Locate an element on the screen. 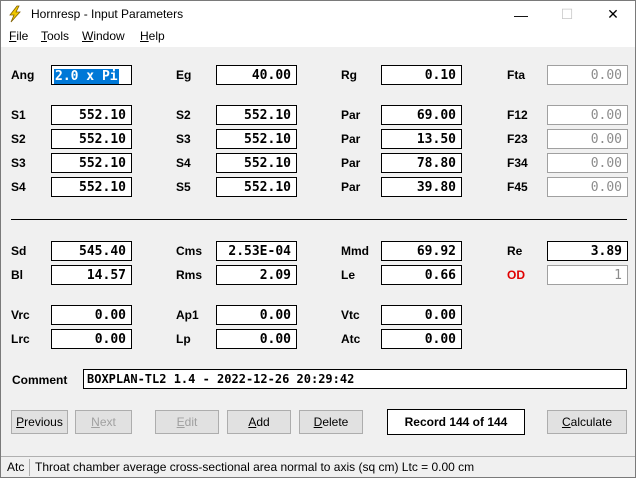 This screenshot has width=636, height=478. re-field: 3.89 is located at coordinates (587, 251).